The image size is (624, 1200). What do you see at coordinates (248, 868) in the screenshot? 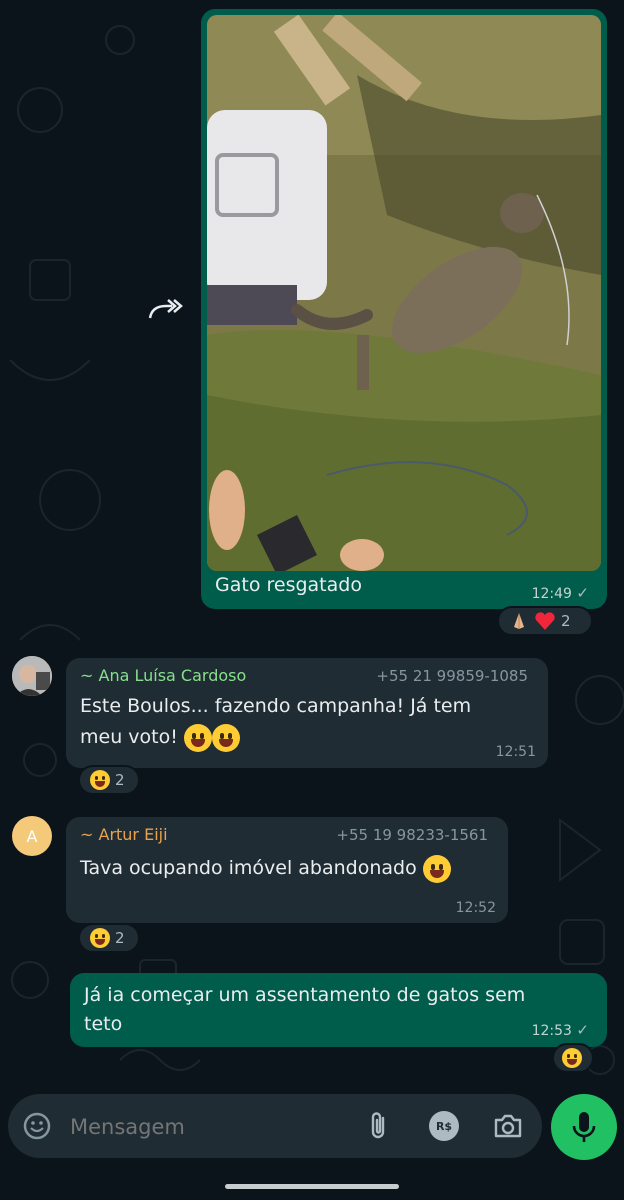
I see `message-text: Tava ocupando imóvel abandonado` at bounding box center [248, 868].